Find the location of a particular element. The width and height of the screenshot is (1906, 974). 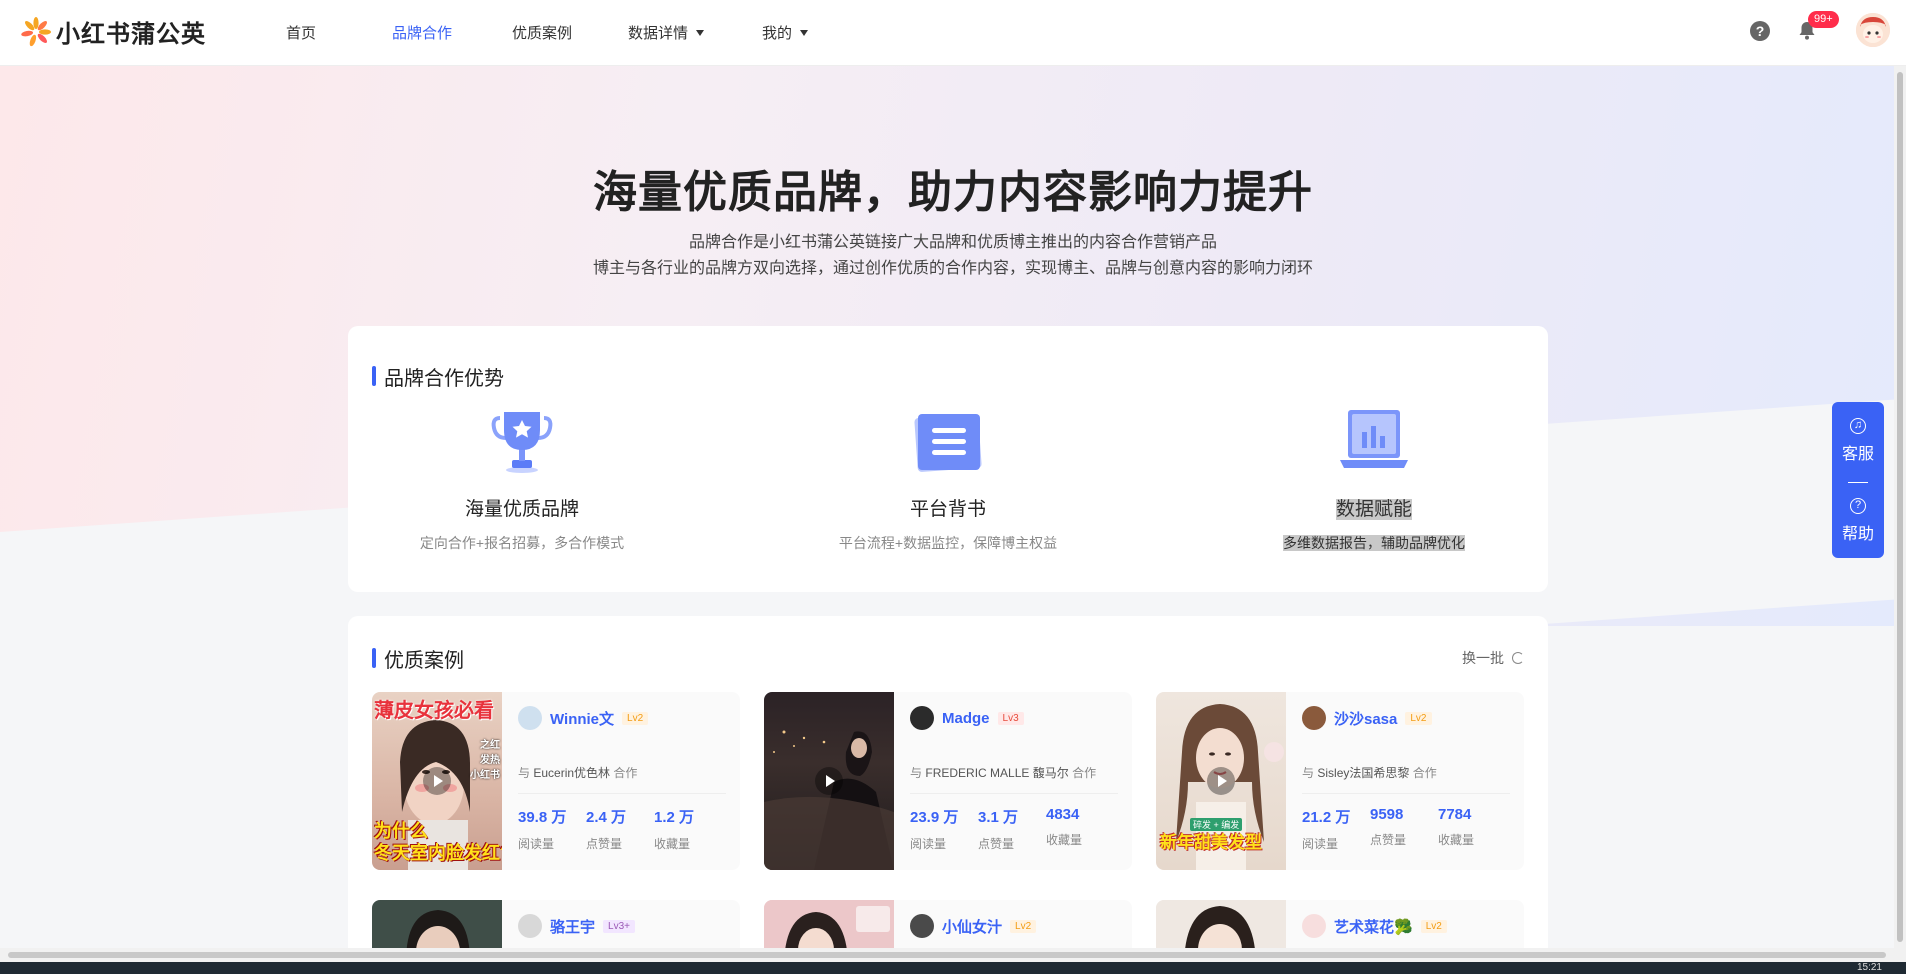

top-navigation: 小红书蒲公英 首页 品牌合作 优质案例 数据详情 我的 ? 99+ is located at coordinates (953, 33).